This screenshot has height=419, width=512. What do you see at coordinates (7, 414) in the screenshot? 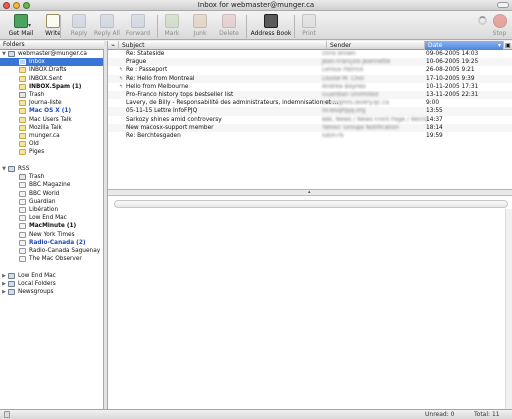
I see `offline-status-icon` at bounding box center [7, 414].